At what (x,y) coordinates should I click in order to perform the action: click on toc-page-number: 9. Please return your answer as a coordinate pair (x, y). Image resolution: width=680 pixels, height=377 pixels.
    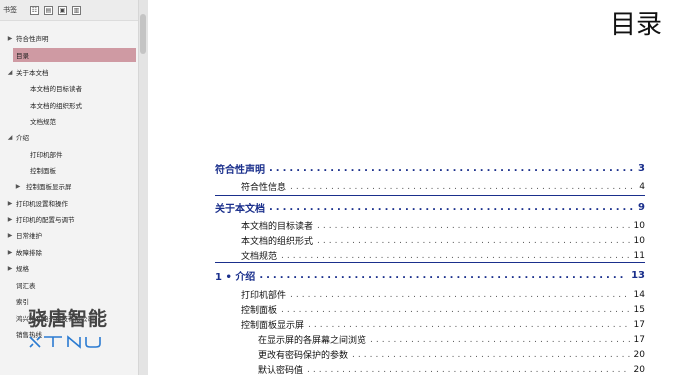
    Looking at the image, I should click on (641, 207).